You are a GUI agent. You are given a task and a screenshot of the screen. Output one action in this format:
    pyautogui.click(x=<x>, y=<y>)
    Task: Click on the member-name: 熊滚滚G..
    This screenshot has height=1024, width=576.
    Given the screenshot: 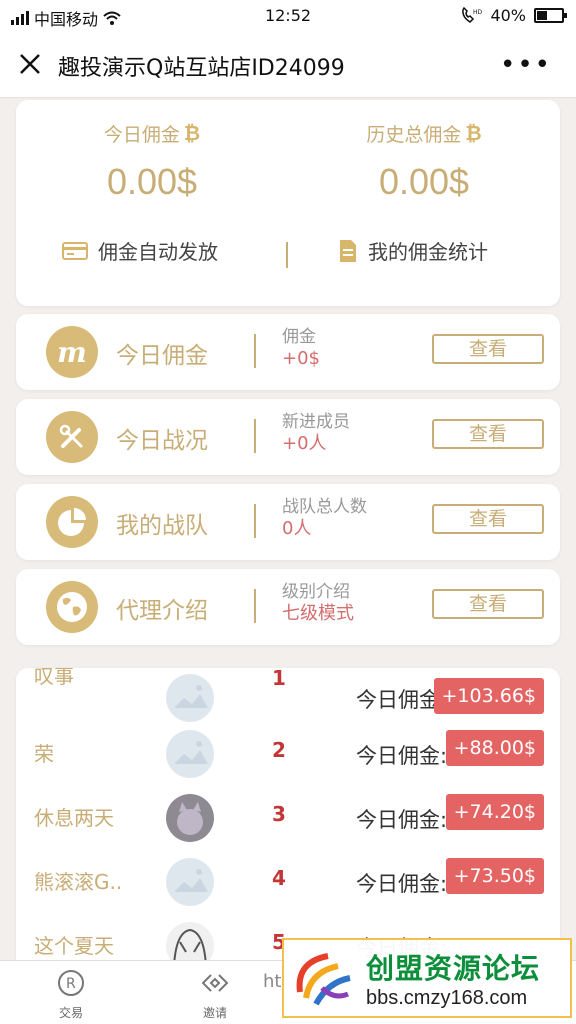 What is the action you would take?
    pyautogui.click(x=78, y=882)
    